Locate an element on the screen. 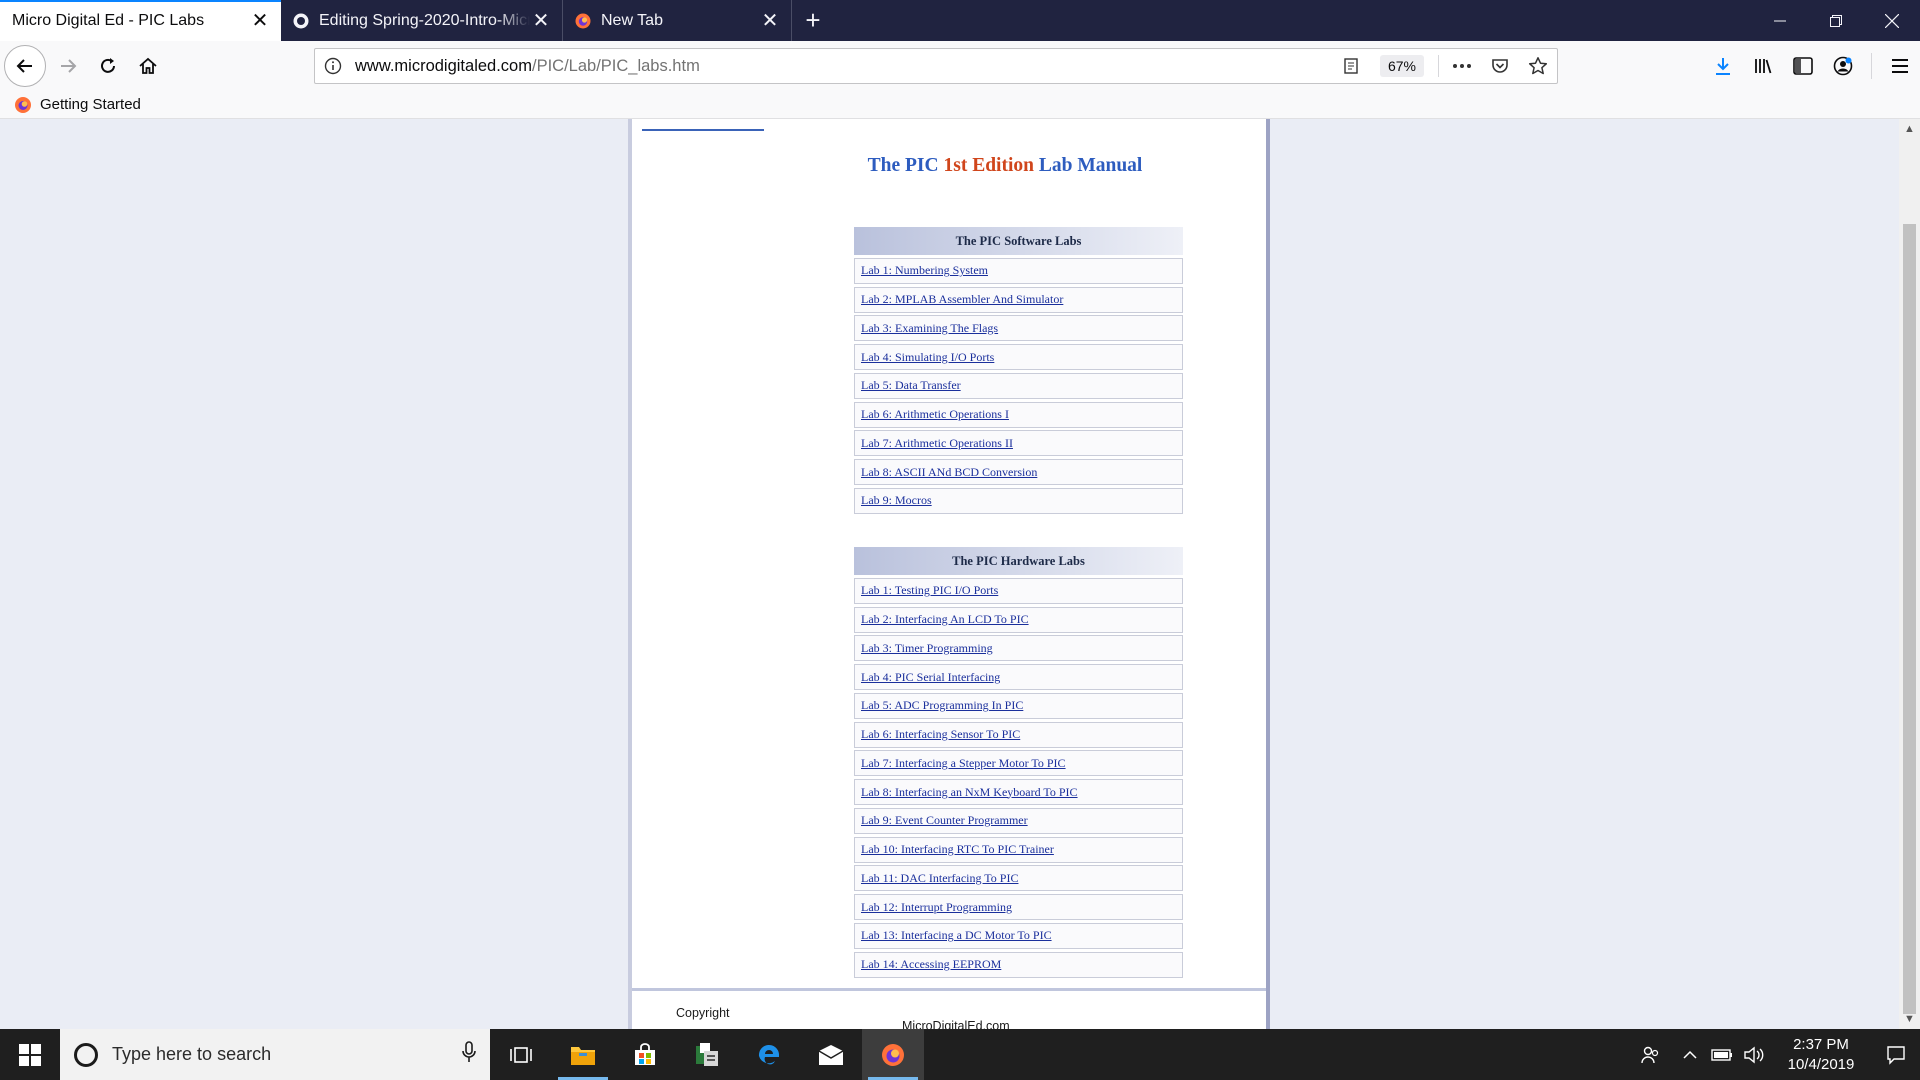 The image size is (1920, 1080). toolbar-separator is located at coordinates (1871, 66).